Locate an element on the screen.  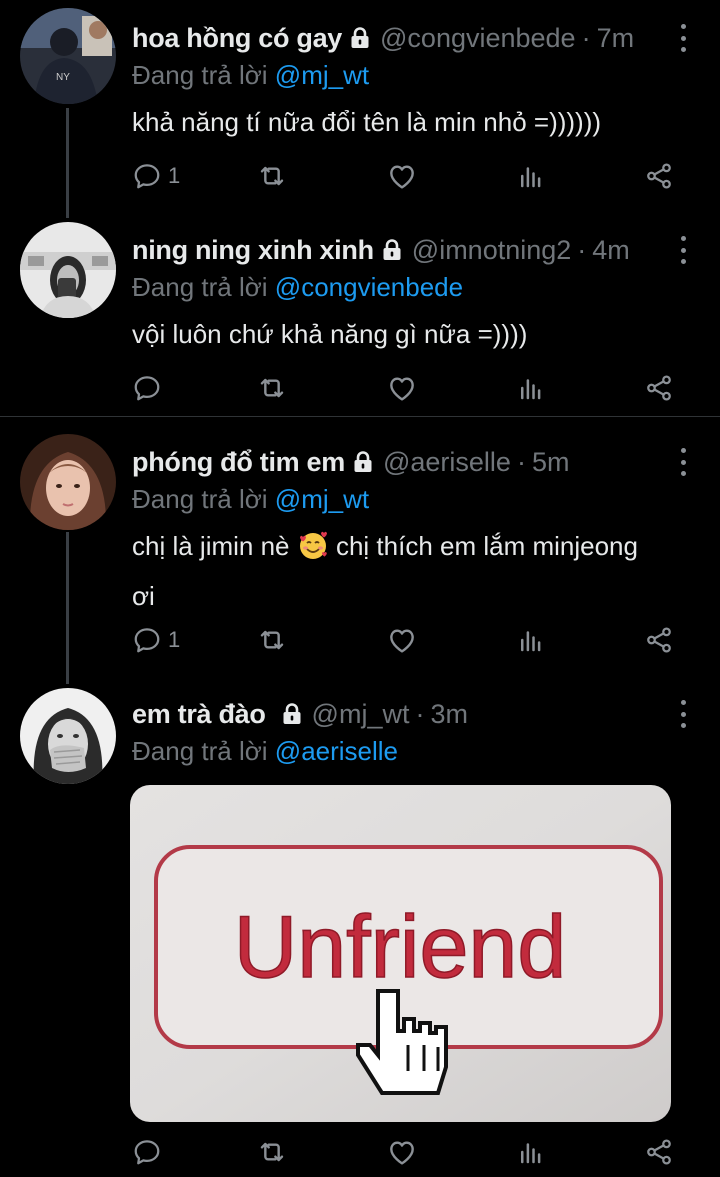
reply-context: Đang trả lời @congvienbede is located at coordinates (297, 287).